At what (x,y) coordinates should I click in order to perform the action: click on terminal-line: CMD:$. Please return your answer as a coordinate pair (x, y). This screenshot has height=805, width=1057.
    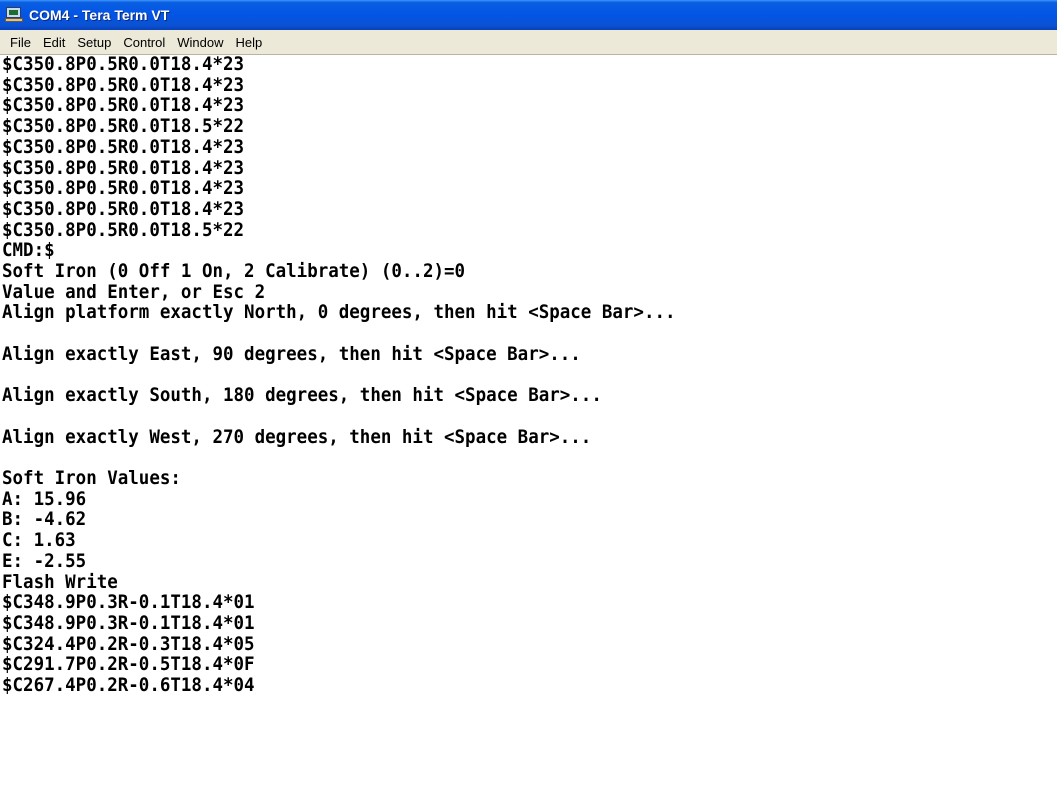
    Looking at the image, I should click on (28, 250).